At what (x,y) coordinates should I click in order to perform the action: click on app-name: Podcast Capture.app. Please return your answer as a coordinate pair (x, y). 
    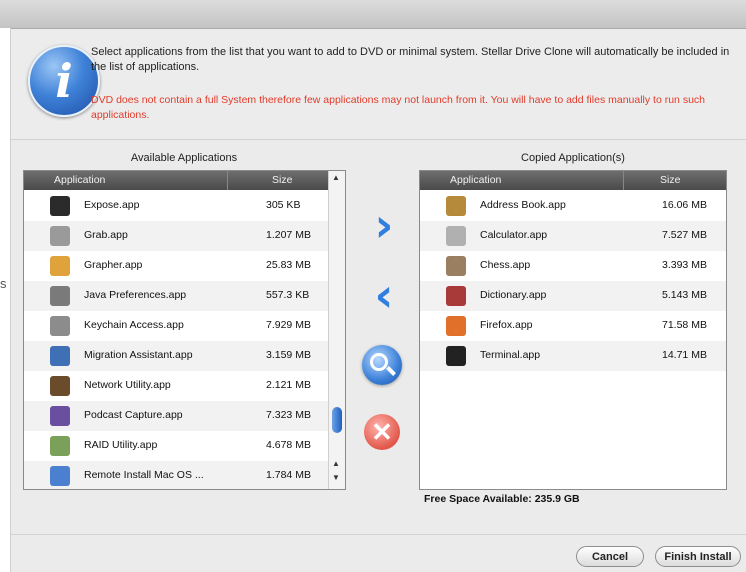
    Looking at the image, I should click on (133, 415).